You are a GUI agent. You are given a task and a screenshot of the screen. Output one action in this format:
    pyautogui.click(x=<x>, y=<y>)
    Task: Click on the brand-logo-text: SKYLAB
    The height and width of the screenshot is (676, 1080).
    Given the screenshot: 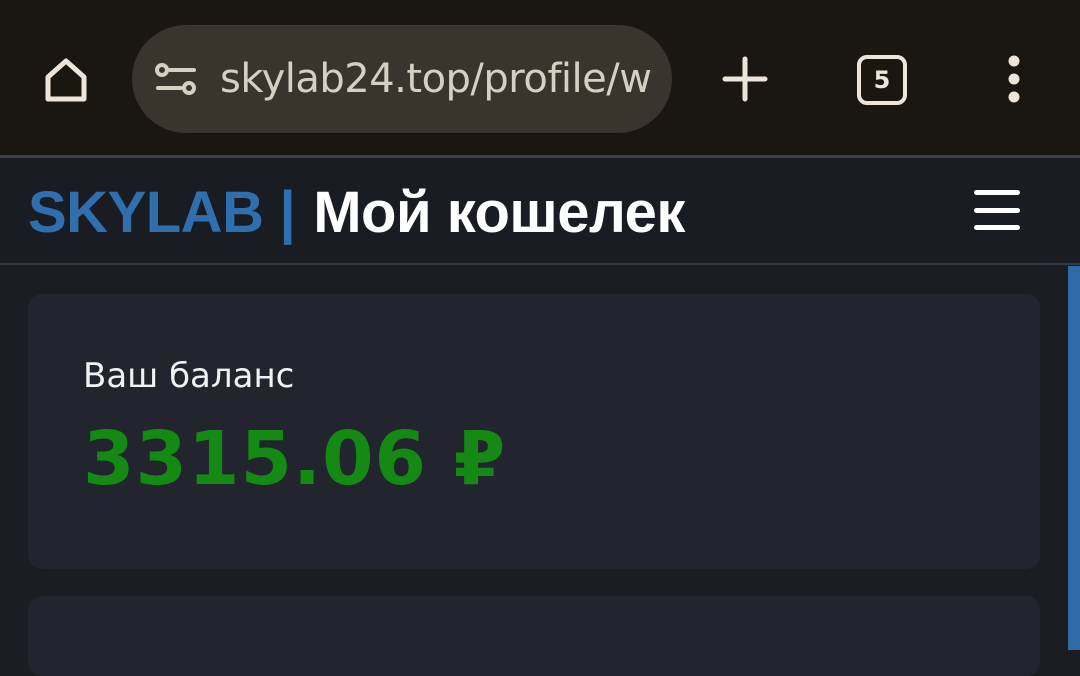 What is the action you would take?
    pyautogui.click(x=146, y=212)
    